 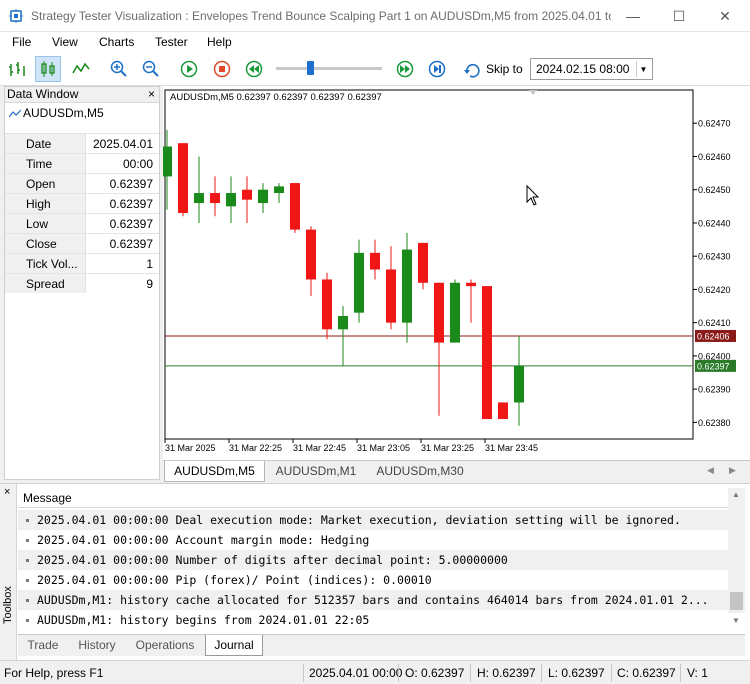 I want to click on data-row: High 0.62397, so click(x=82, y=203).